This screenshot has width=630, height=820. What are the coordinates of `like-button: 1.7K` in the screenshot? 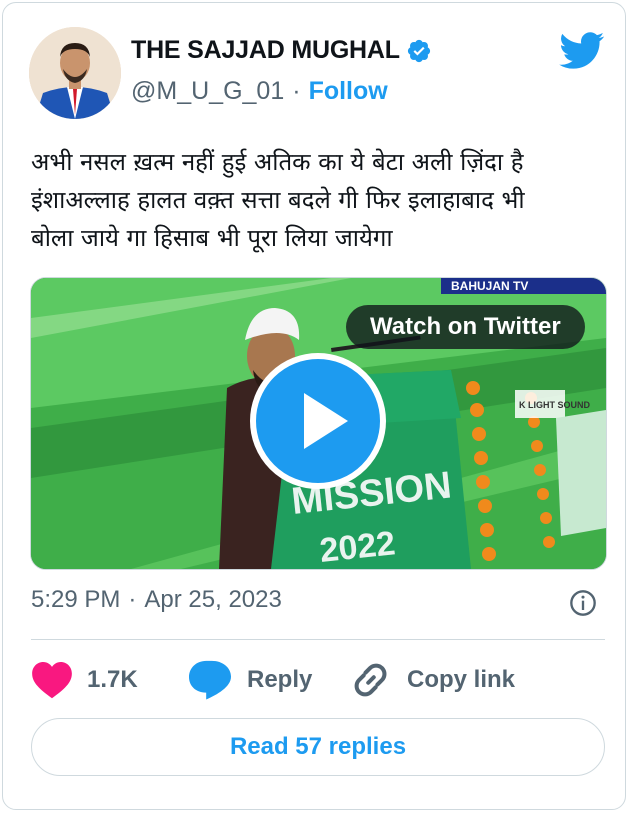 It's located at (84, 680).